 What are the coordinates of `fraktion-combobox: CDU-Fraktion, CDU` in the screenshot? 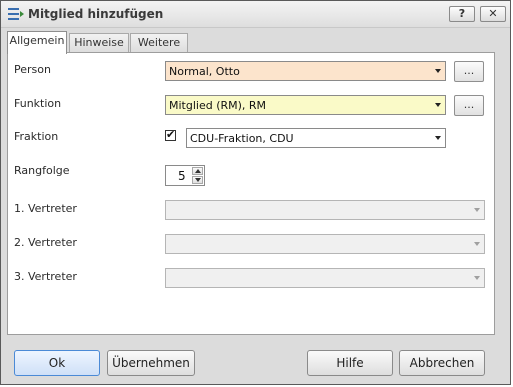 It's located at (316, 138).